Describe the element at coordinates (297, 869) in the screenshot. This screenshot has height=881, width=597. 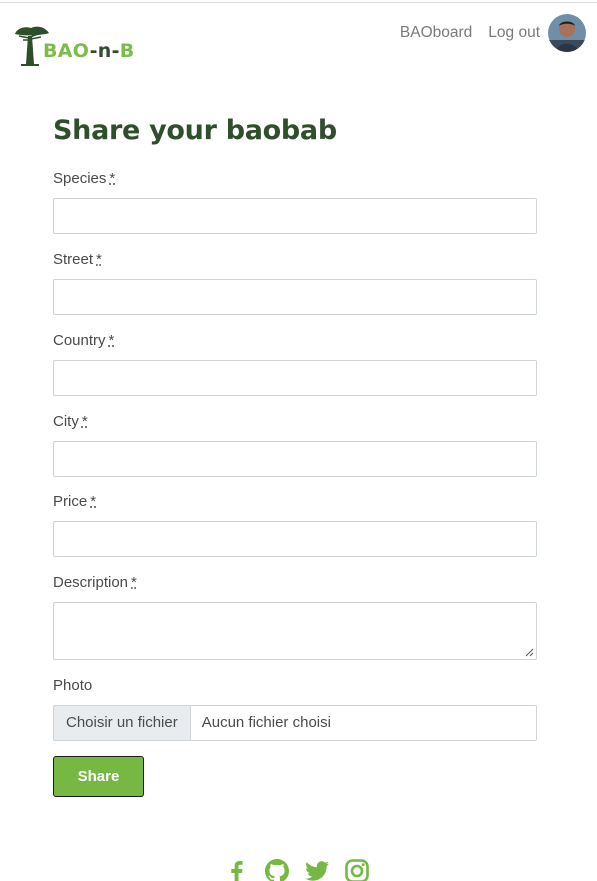
I see `social-links` at that location.